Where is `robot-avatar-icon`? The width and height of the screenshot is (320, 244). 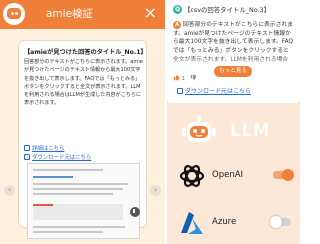
robot-avatar-icon is located at coordinates (14, 14).